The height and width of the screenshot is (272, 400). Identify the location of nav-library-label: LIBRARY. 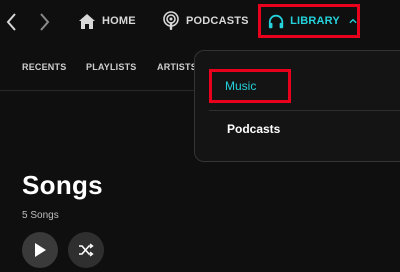
(315, 21).